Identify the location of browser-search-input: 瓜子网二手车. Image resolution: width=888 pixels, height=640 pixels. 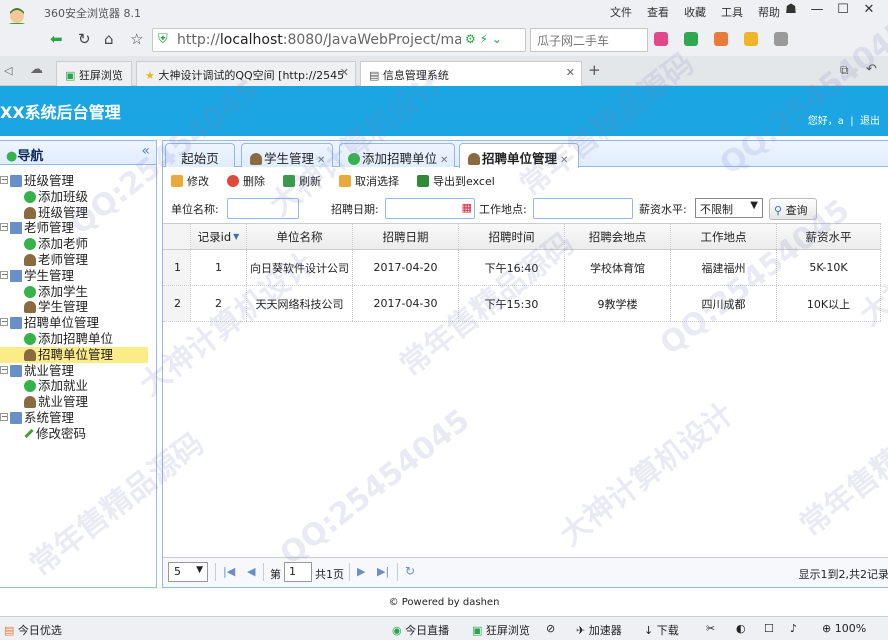
(589, 40).